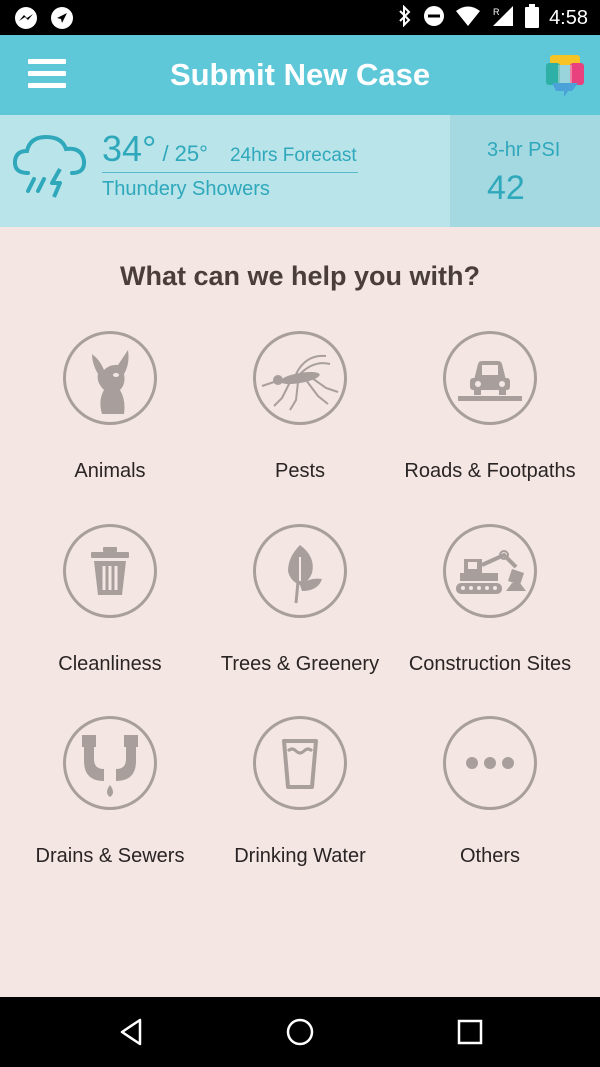 This screenshot has width=600, height=1067. Describe the element at coordinates (110, 763) in the screenshot. I see `pipe-drain-icon` at that location.